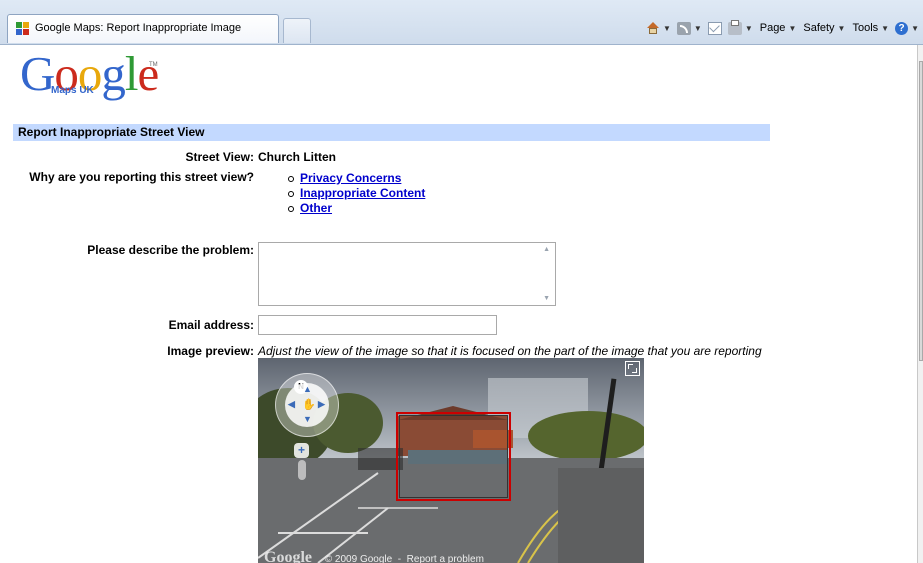 The height and width of the screenshot is (563, 923). Describe the element at coordinates (865, 28) in the screenshot. I see `tools-menu-label: Tools` at that location.